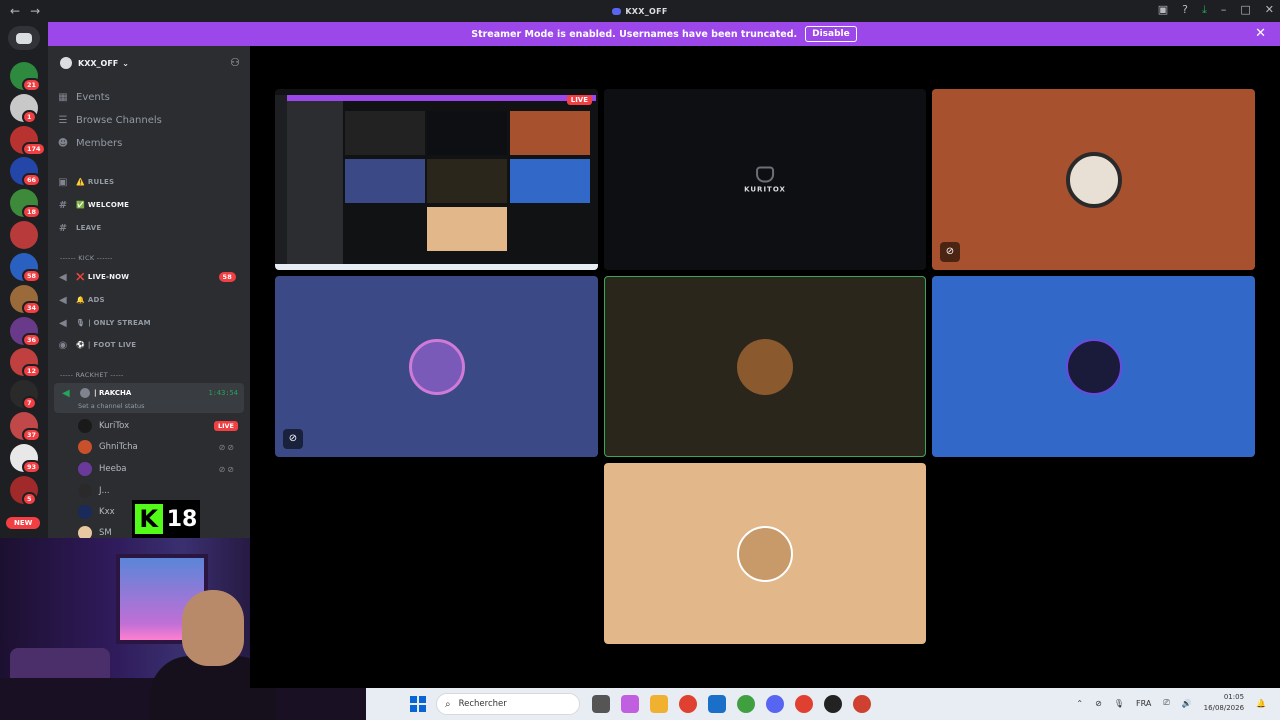  I want to click on title-bar: ← → KXX_OFF ▣ ? ⤓ – □ ✕, so click(640, 11).